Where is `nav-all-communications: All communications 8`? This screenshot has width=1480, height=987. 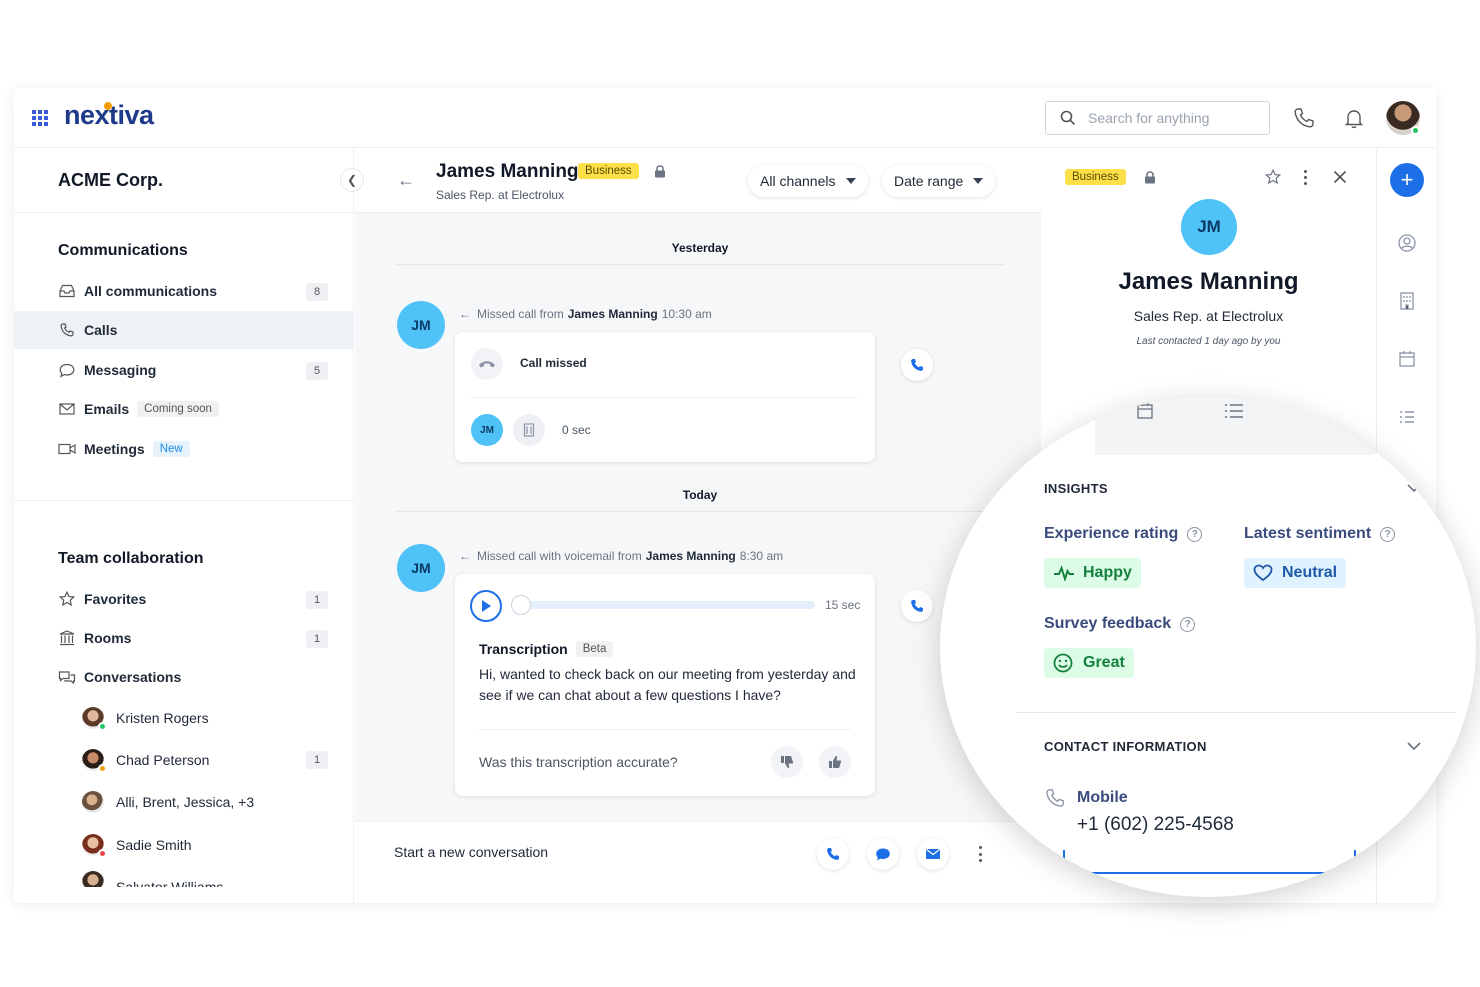
nav-all-communications: All communications 8 is located at coordinates (184, 291).